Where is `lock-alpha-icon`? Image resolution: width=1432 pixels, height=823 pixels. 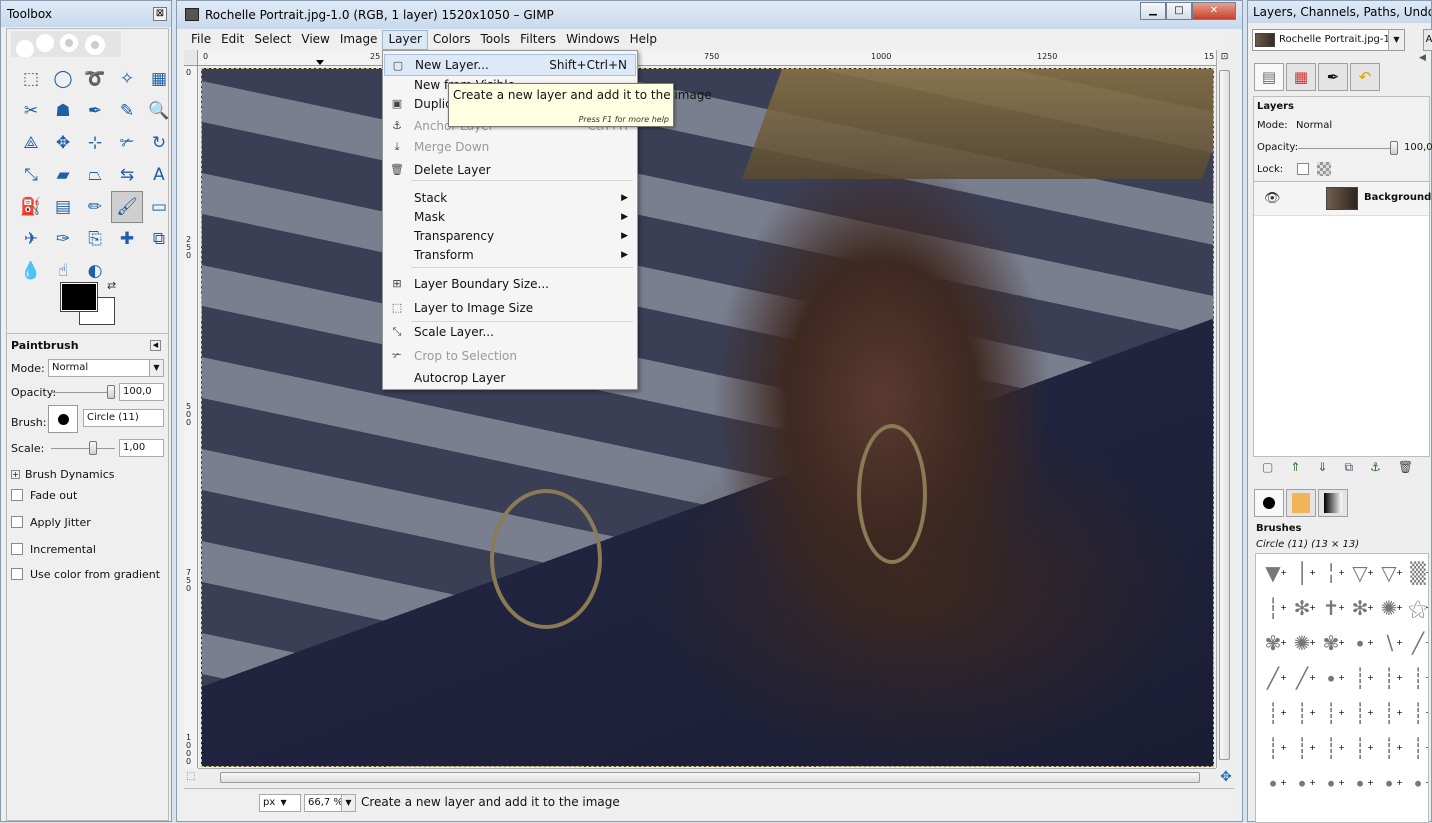 lock-alpha-icon is located at coordinates (1324, 169).